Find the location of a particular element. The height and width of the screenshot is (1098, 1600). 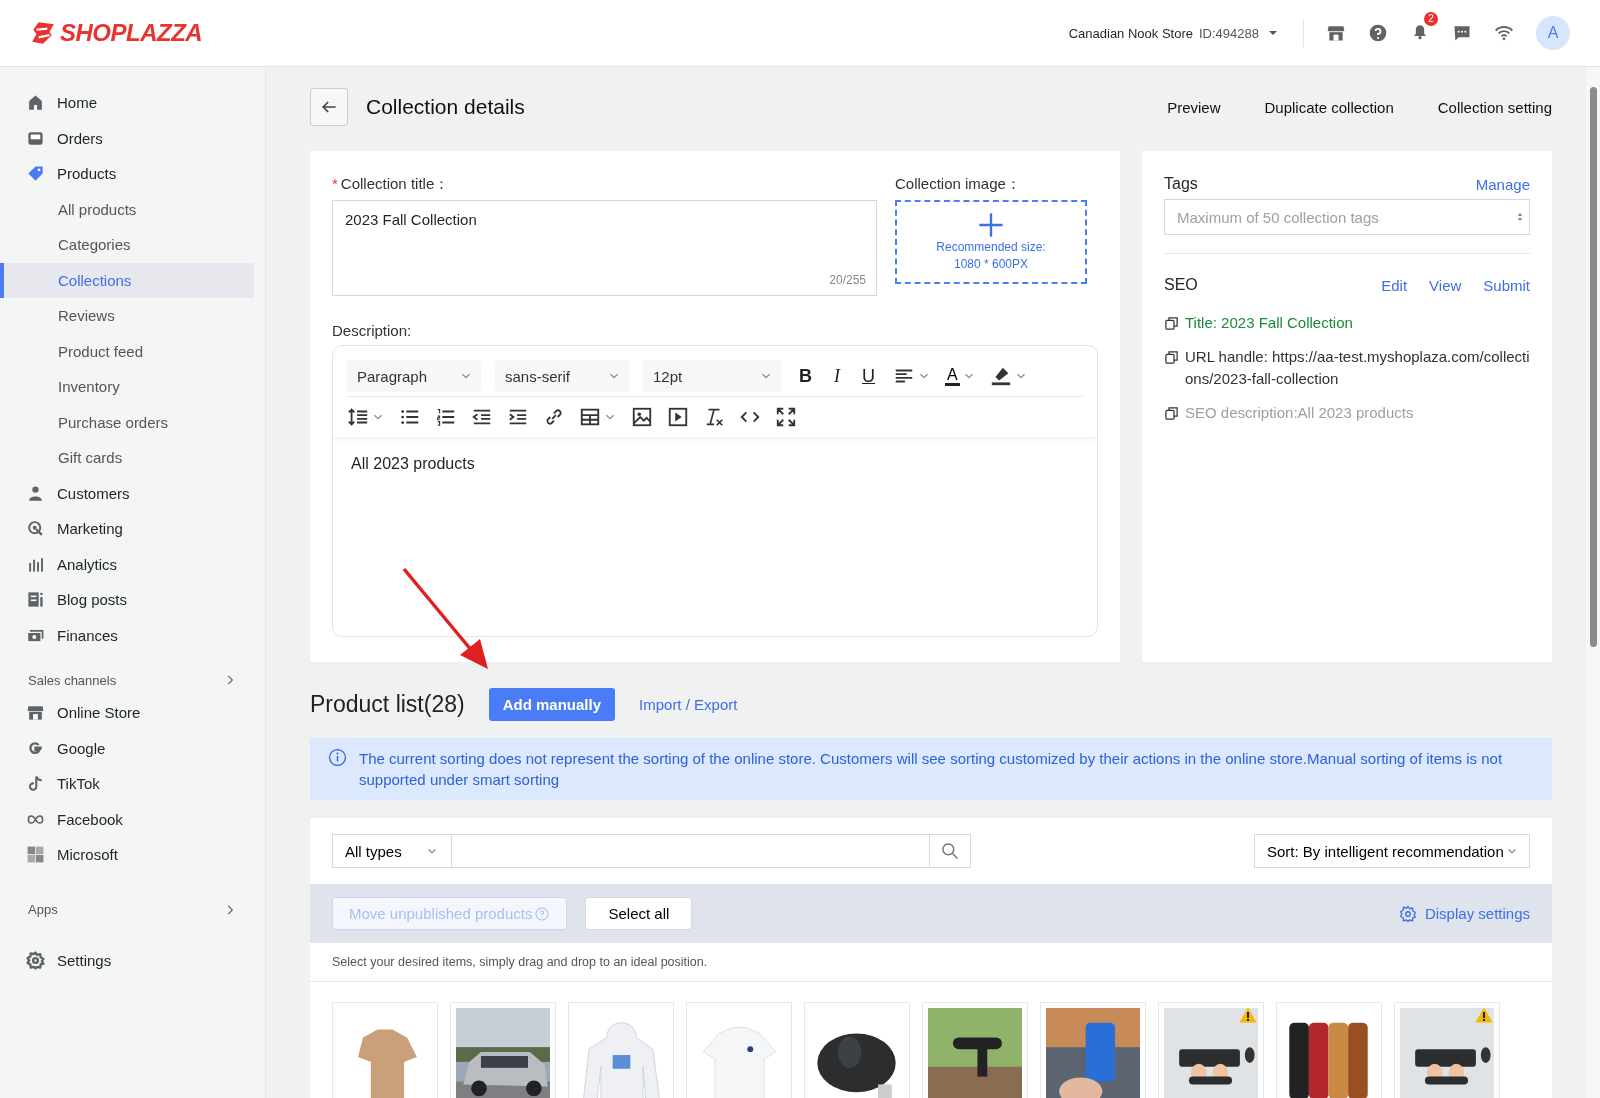

search-icon is located at coordinates (950, 851).